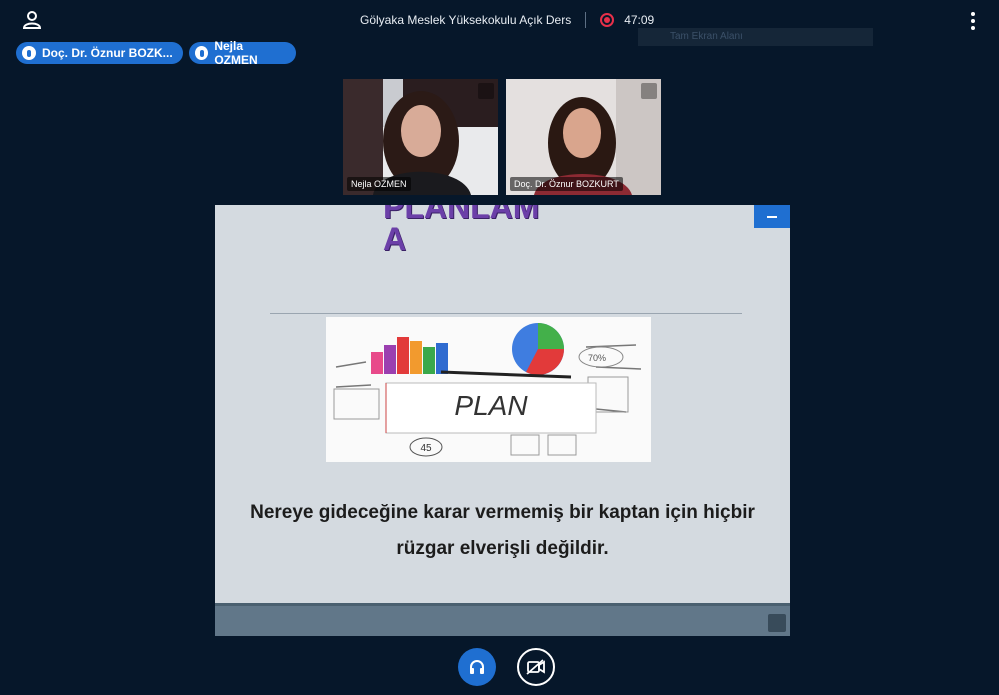 This screenshot has height=695, width=999. I want to click on recording-time: 47:09, so click(639, 20).